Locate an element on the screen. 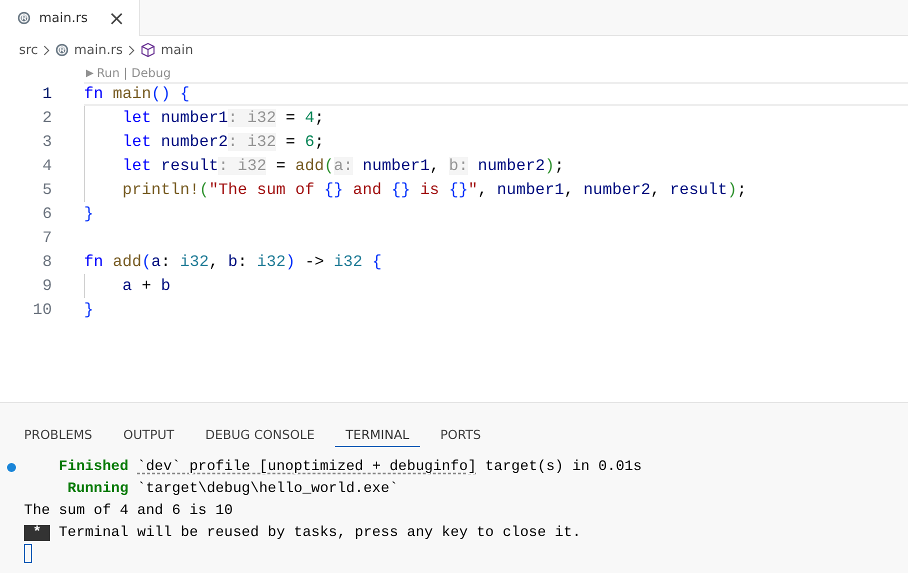 Image resolution: width=908 pixels, height=573 pixels. panel-tab: DEBUG CONSOLE is located at coordinates (260, 437).